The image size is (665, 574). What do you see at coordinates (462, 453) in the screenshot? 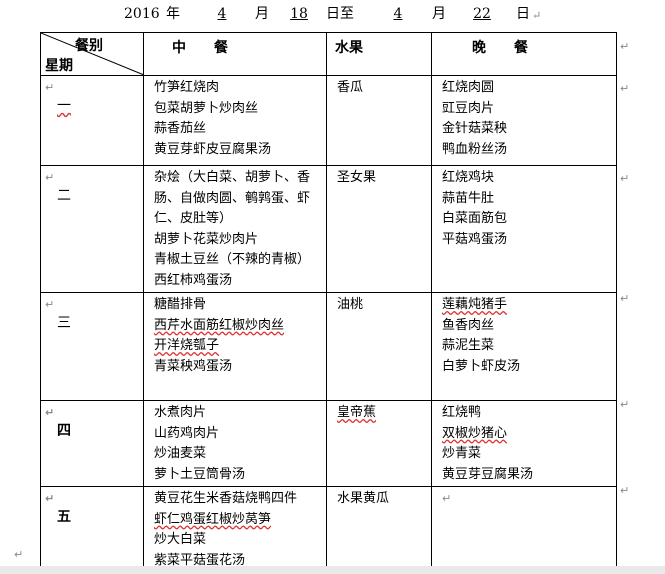
I see `dinner-item: 炒青菜` at bounding box center [462, 453].